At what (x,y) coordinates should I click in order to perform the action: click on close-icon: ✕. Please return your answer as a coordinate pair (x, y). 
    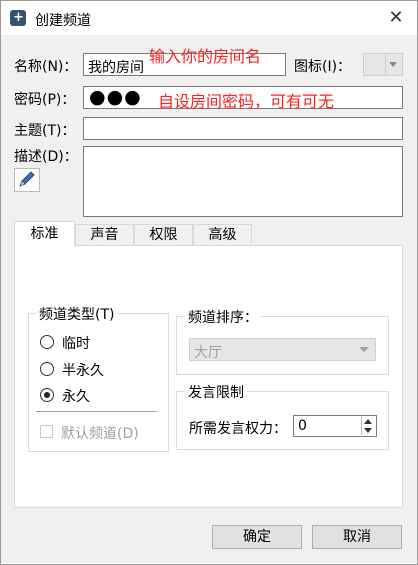
    Looking at the image, I should click on (396, 18).